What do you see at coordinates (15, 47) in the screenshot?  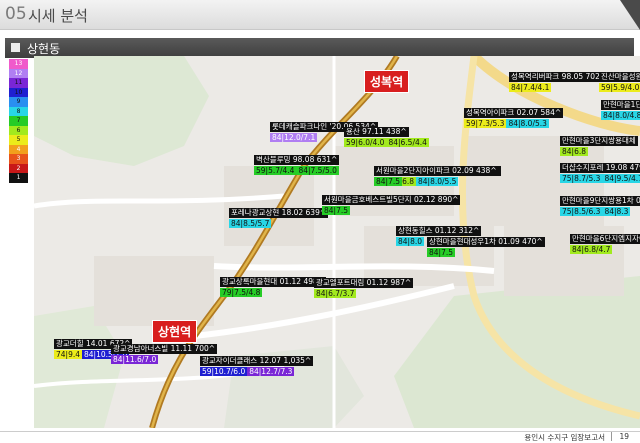 I see `bullet-square-icon` at bounding box center [15, 47].